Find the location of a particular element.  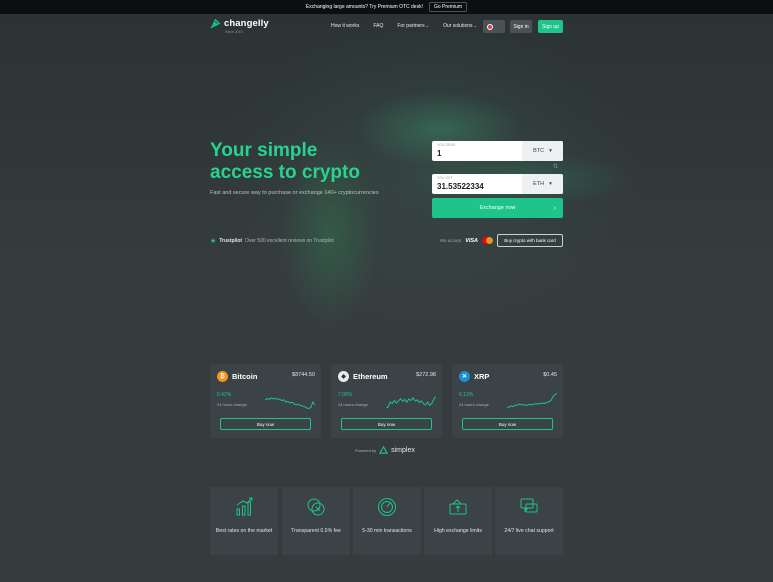

buy-xrp-button: Buy now is located at coordinates (507, 424).